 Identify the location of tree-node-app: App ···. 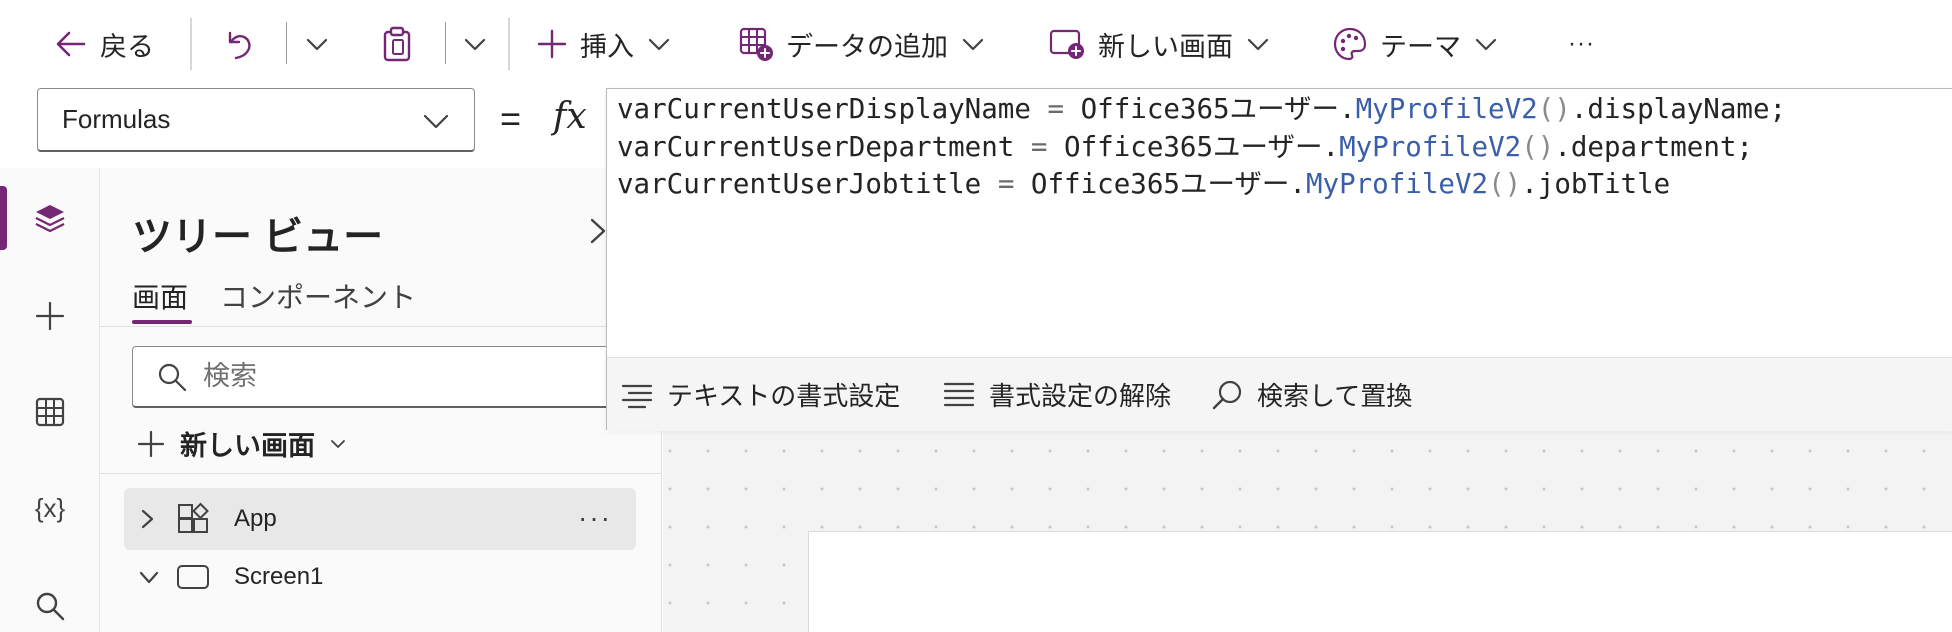
(380, 519).